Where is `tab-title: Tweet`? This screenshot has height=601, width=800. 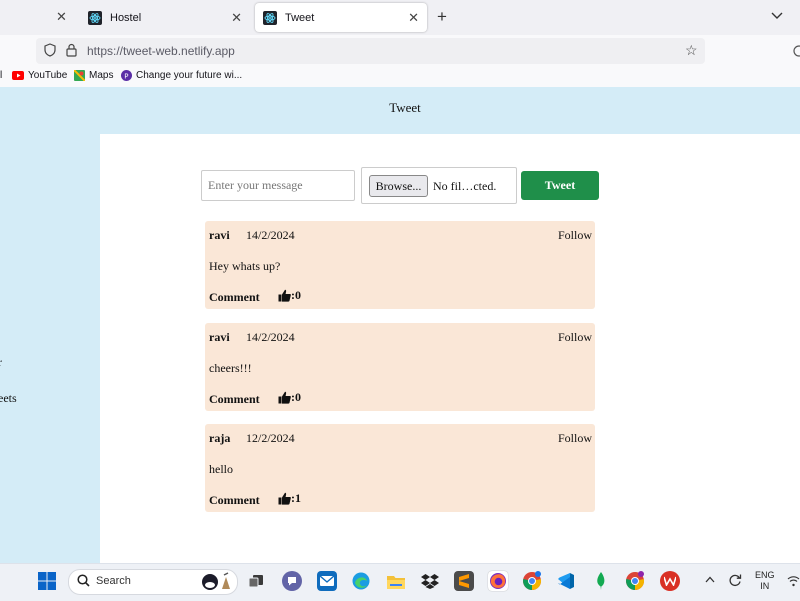
tab-title: Tweet is located at coordinates (300, 17).